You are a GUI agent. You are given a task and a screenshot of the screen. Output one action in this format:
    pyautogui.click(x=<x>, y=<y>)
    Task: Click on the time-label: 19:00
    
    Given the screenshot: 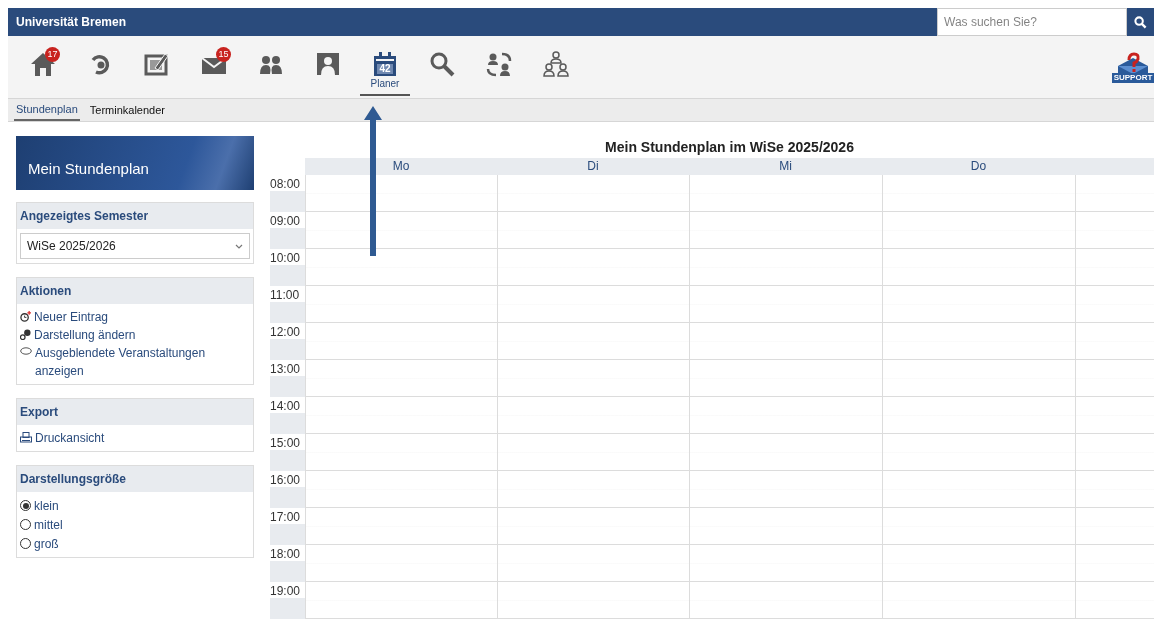 What is the action you would take?
    pyautogui.click(x=287, y=590)
    